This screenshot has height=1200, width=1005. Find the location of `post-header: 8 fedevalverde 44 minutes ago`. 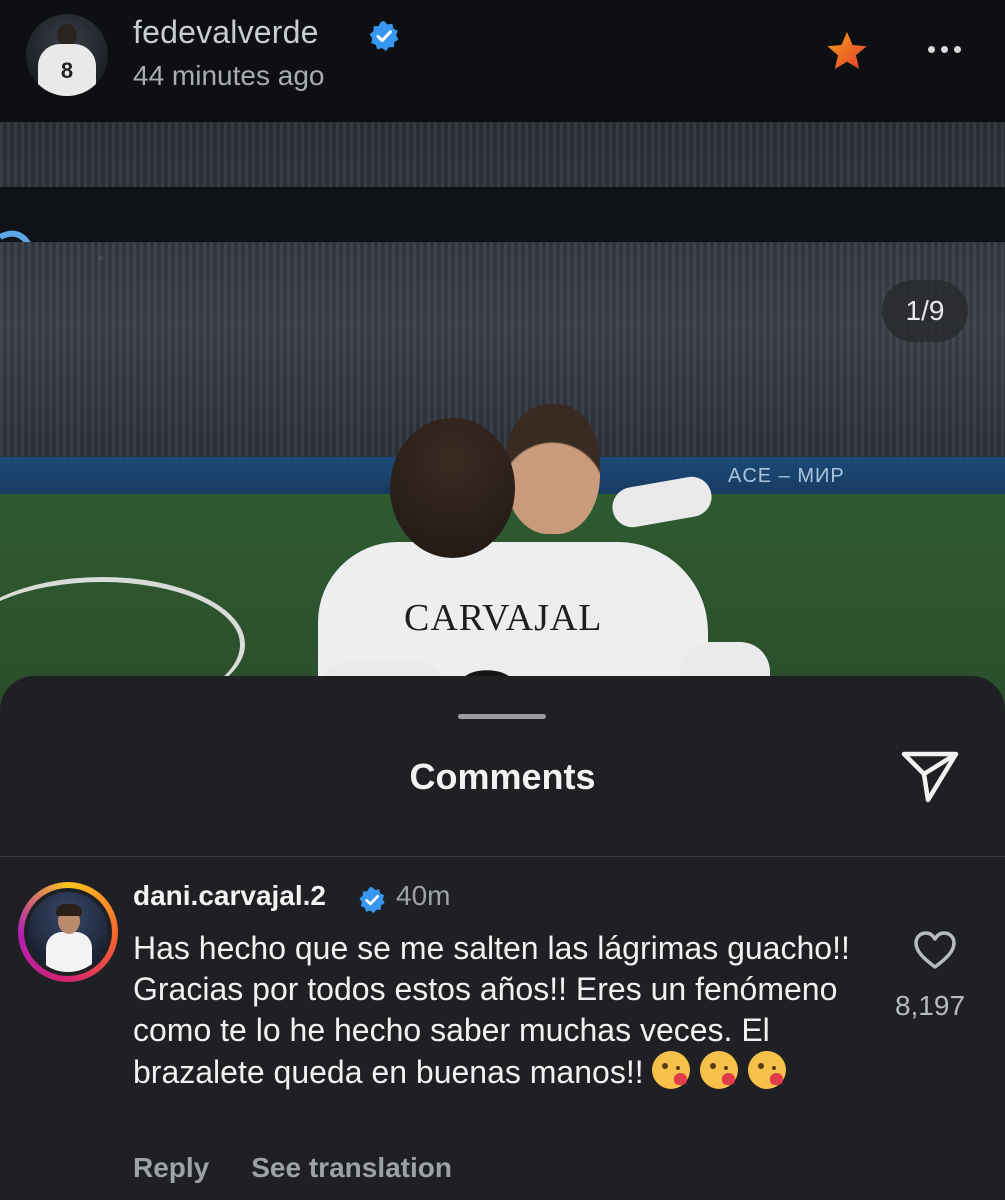

post-header: 8 fedevalverde 44 minutes ago is located at coordinates (502, 61).